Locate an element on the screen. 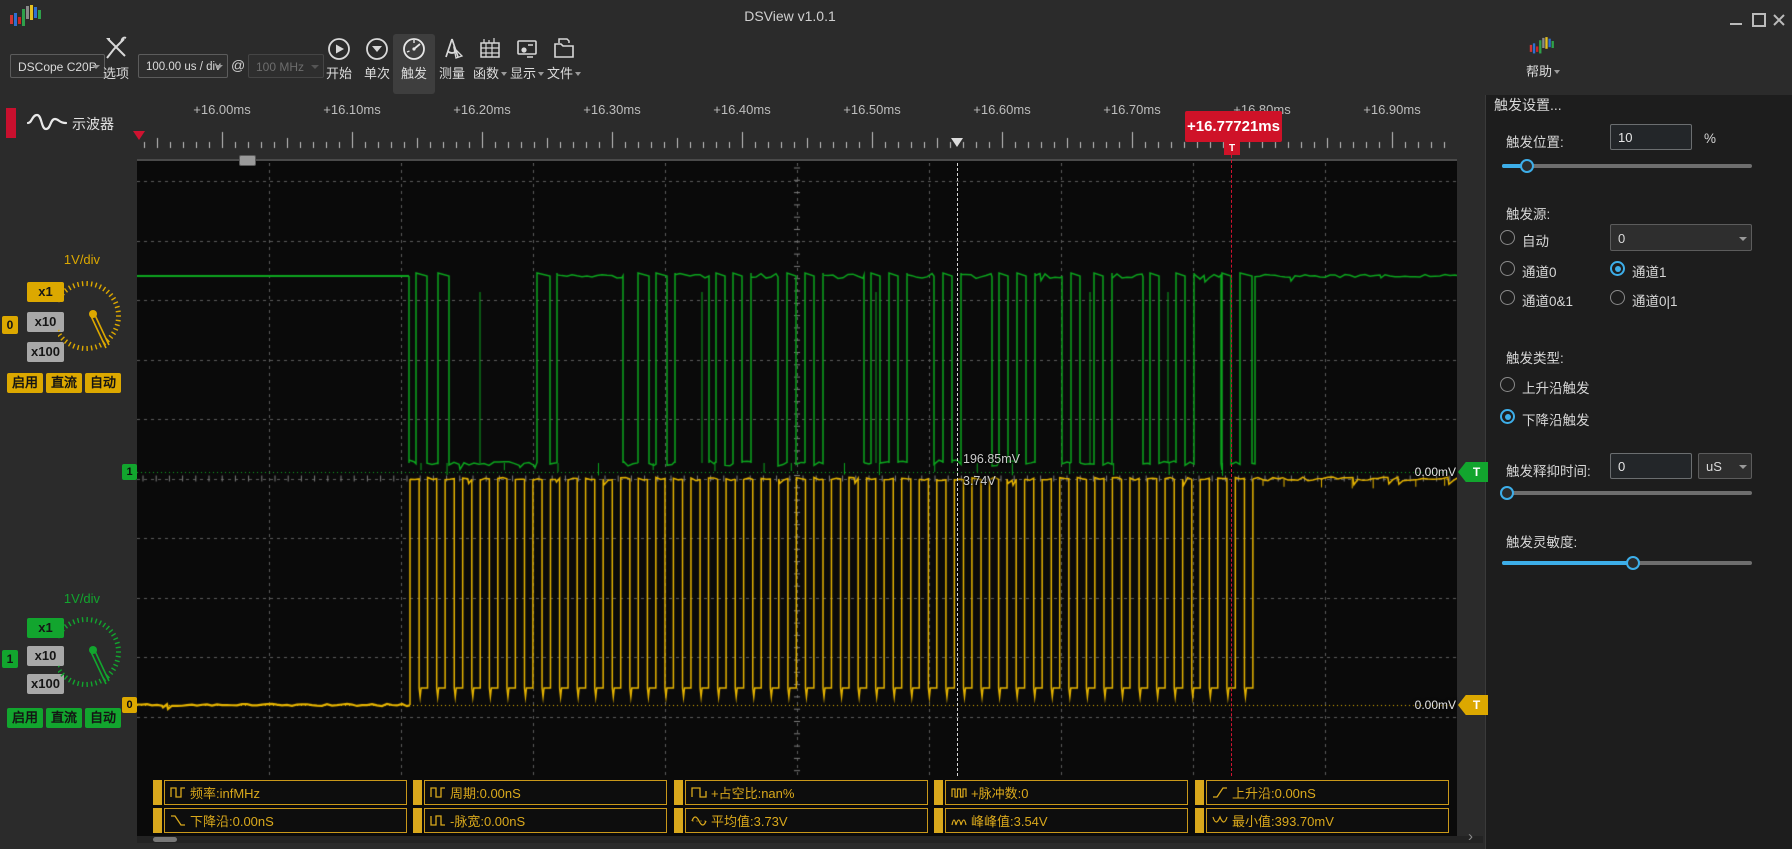 This screenshot has width=1792, height=849. measure-cell: 最小值:393.70mV is located at coordinates (1322, 820).